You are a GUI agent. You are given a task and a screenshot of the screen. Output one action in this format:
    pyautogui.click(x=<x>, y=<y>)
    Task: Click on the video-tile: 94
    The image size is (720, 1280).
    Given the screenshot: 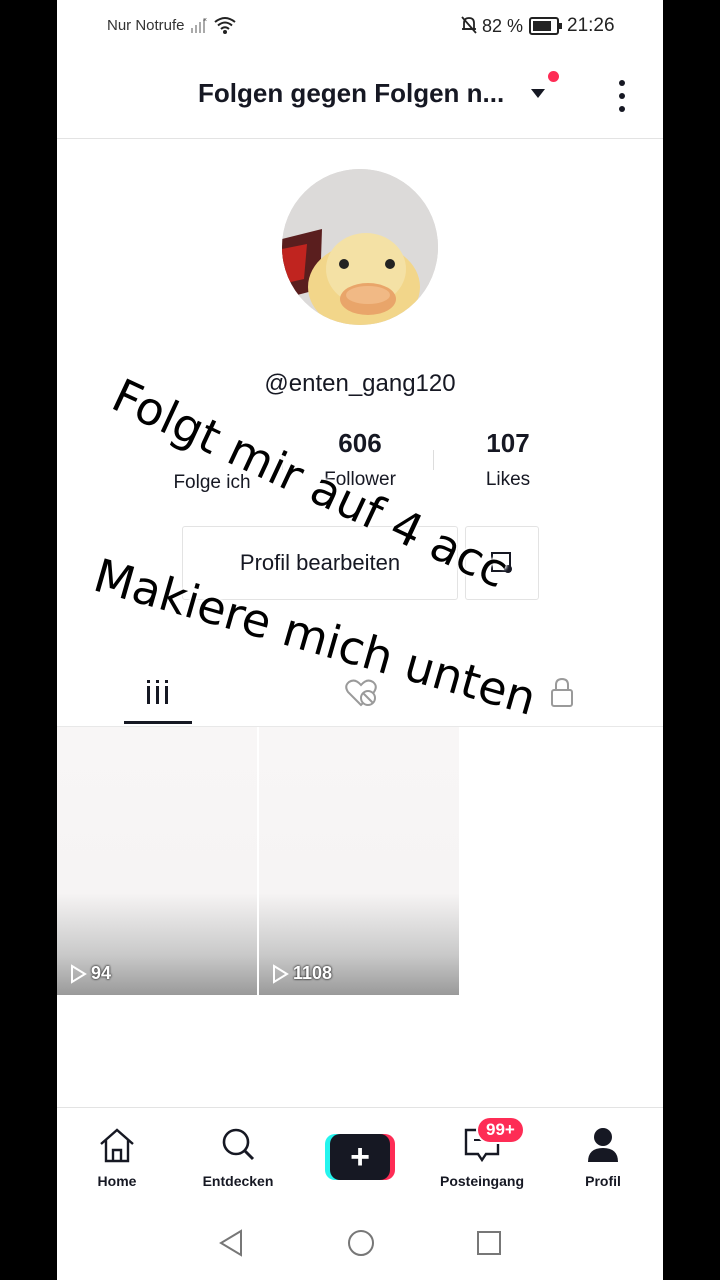 What is the action you would take?
    pyautogui.click(x=157, y=861)
    